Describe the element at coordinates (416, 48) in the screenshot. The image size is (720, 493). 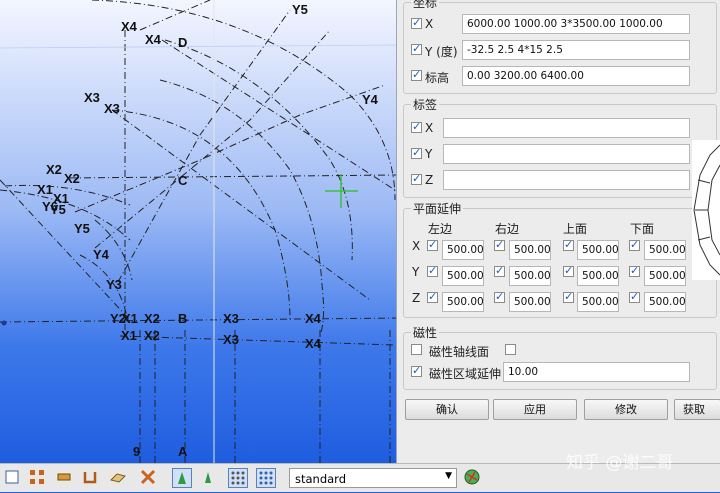
I see `coord-y-checkbox` at that location.